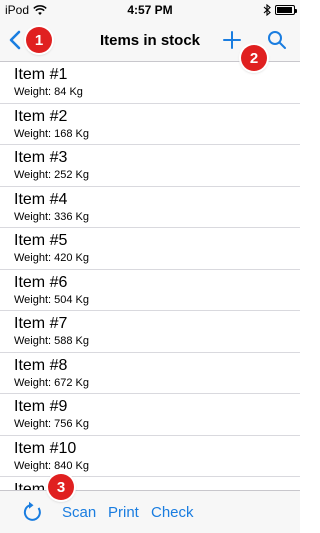  Describe the element at coordinates (61, 487) in the screenshot. I see `badge-3: 3` at that location.